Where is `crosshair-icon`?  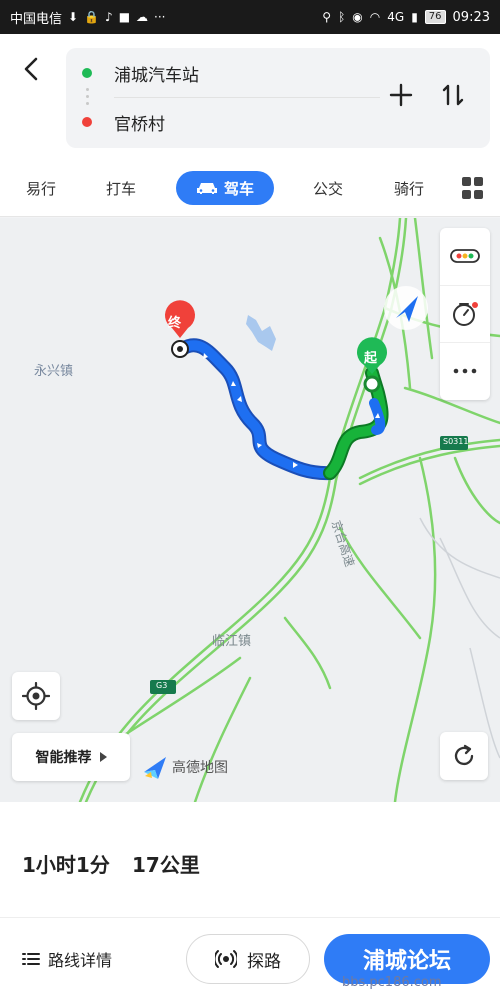 crosshair-icon is located at coordinates (36, 696).